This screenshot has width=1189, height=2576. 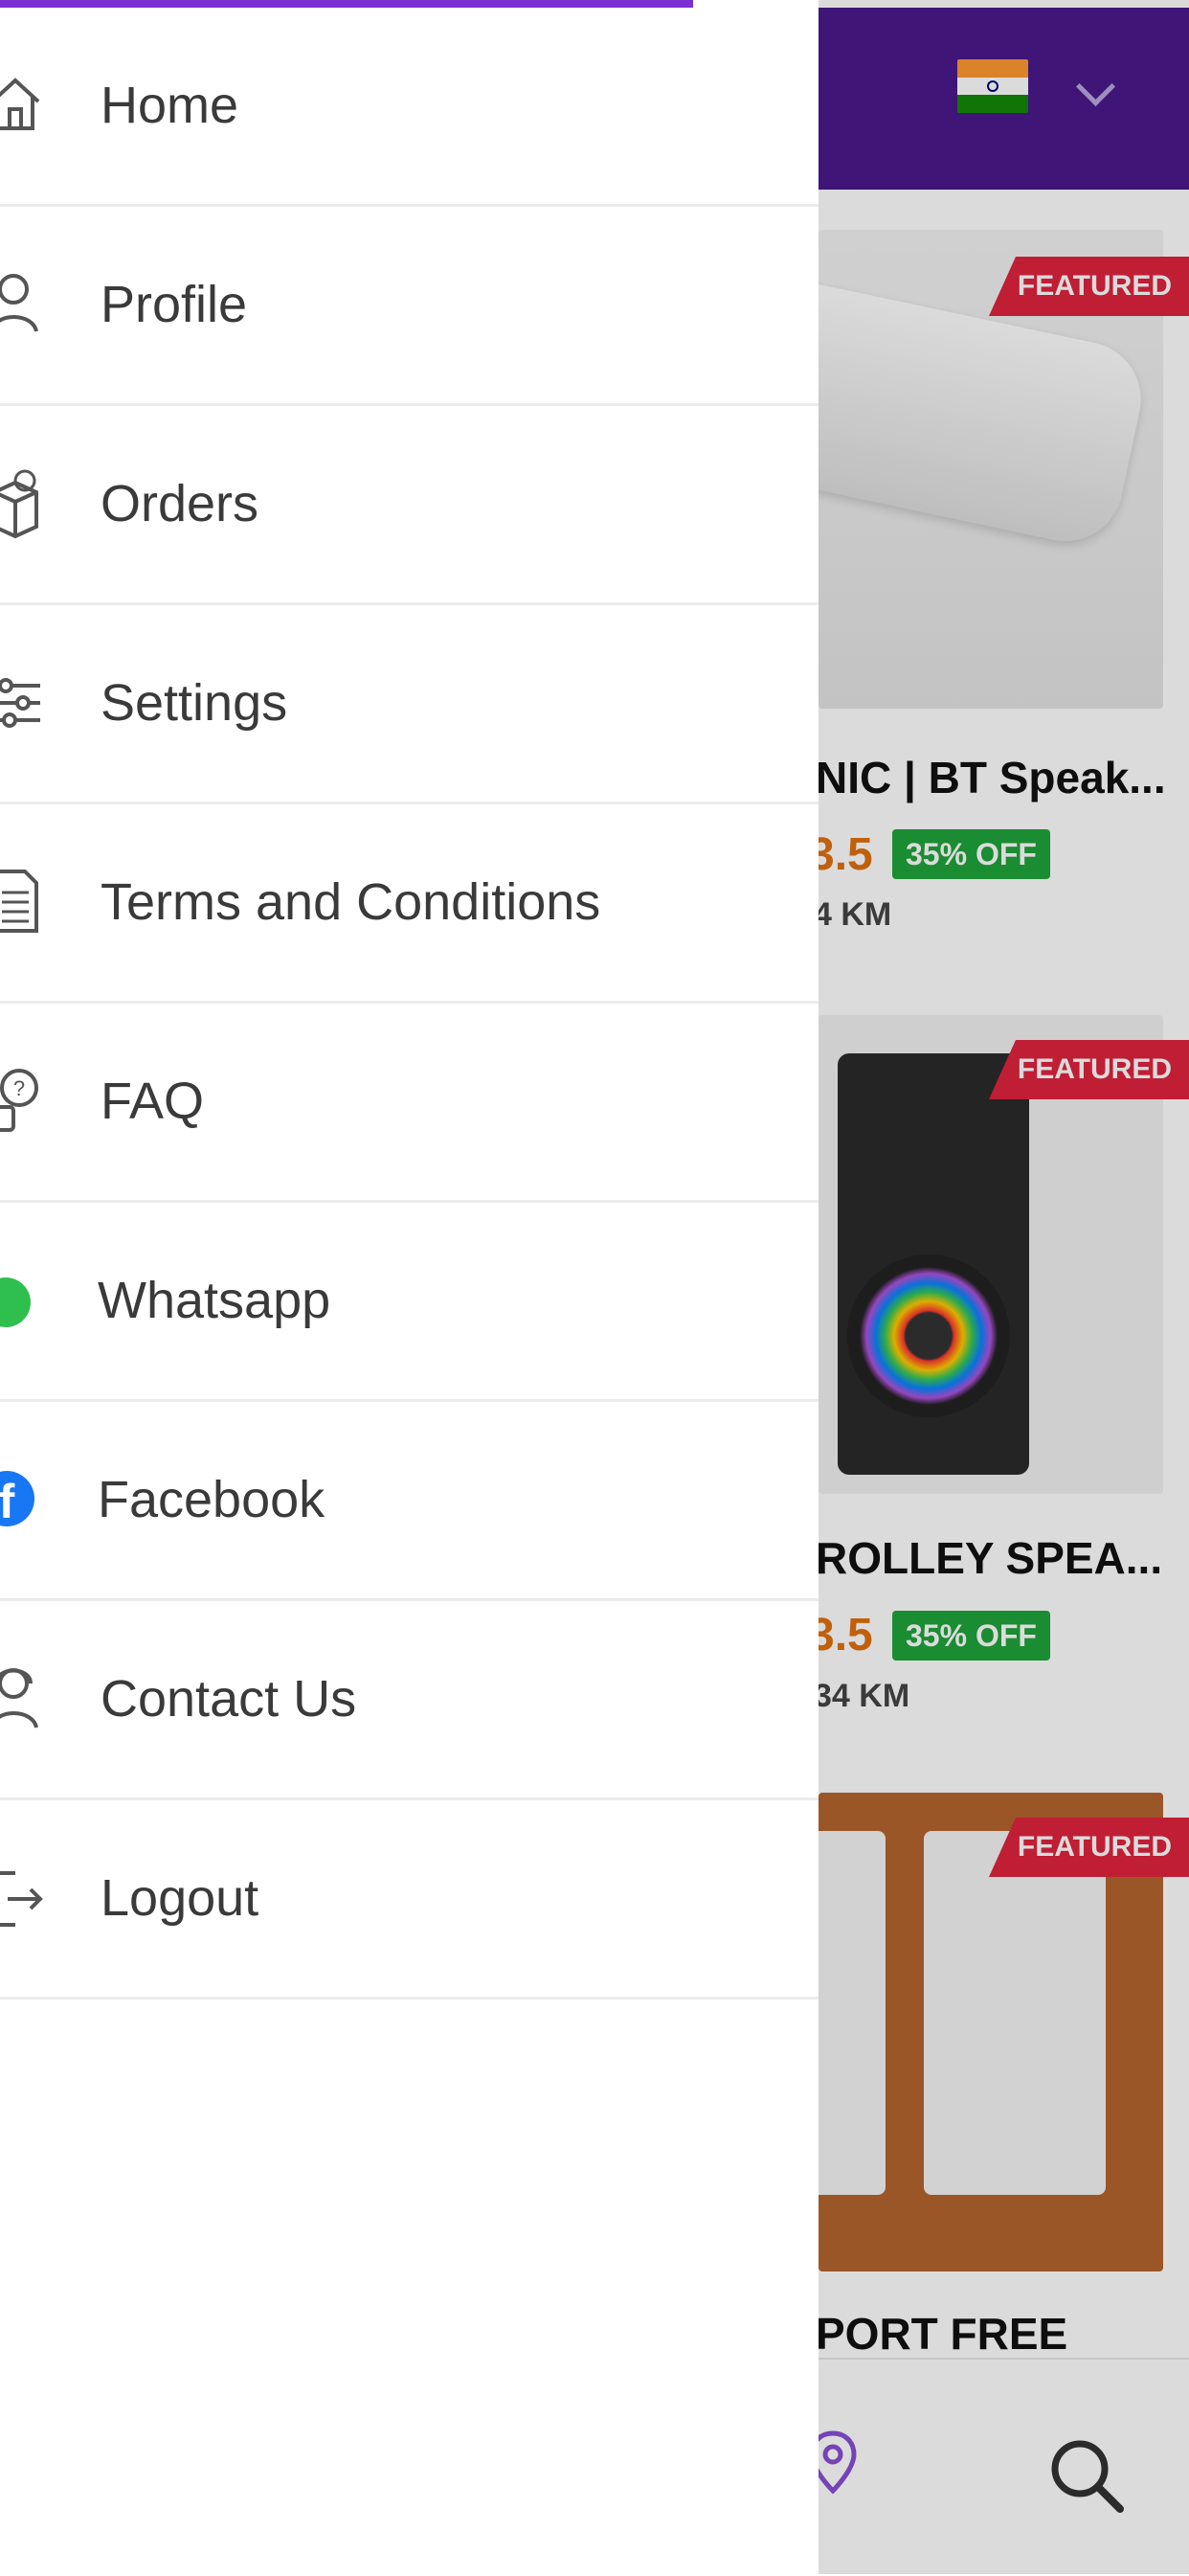 I want to click on box-icon, so click(x=19, y=504).